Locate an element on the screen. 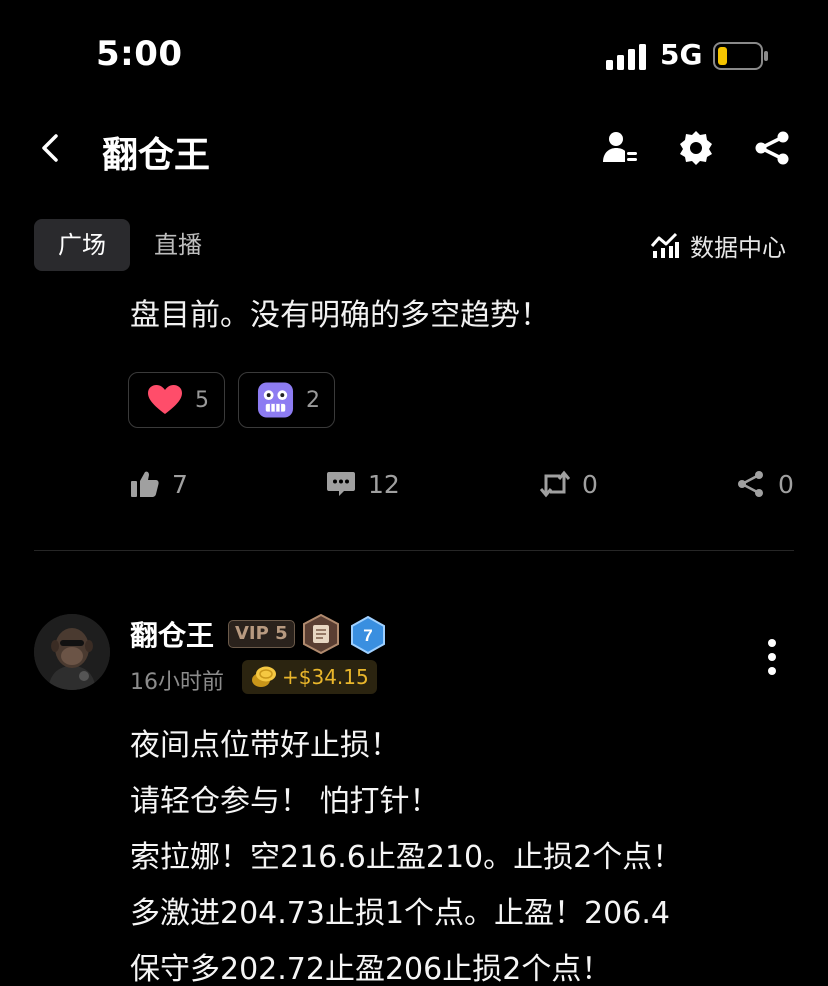 The width and height of the screenshot is (828, 986). avatar is located at coordinates (72, 652).